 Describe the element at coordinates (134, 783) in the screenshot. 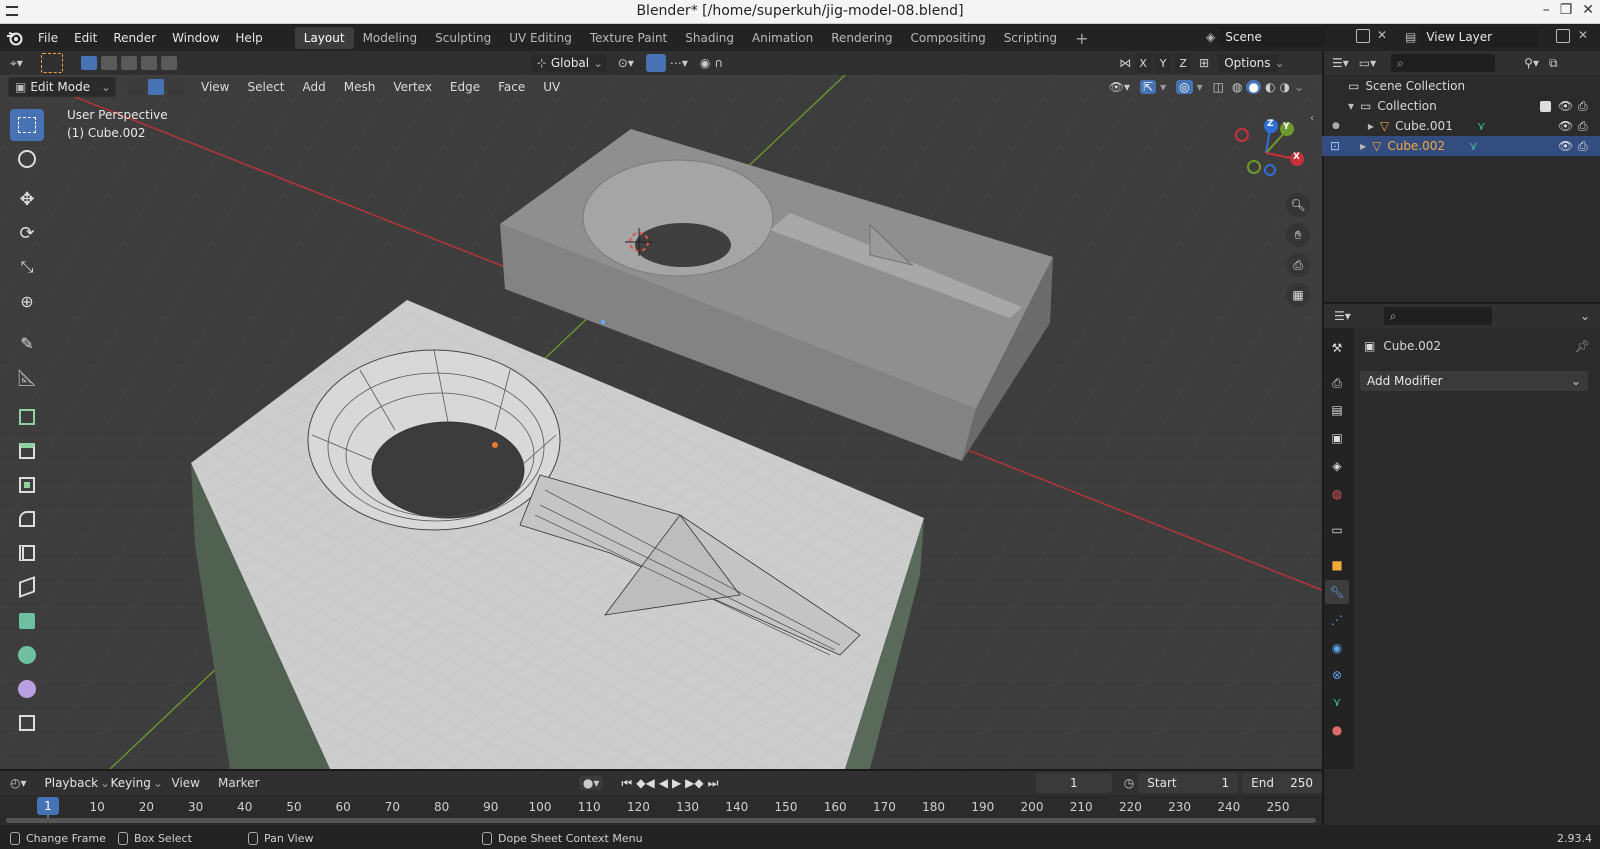

I see `keying-dropdown: Keying ⌄` at that location.